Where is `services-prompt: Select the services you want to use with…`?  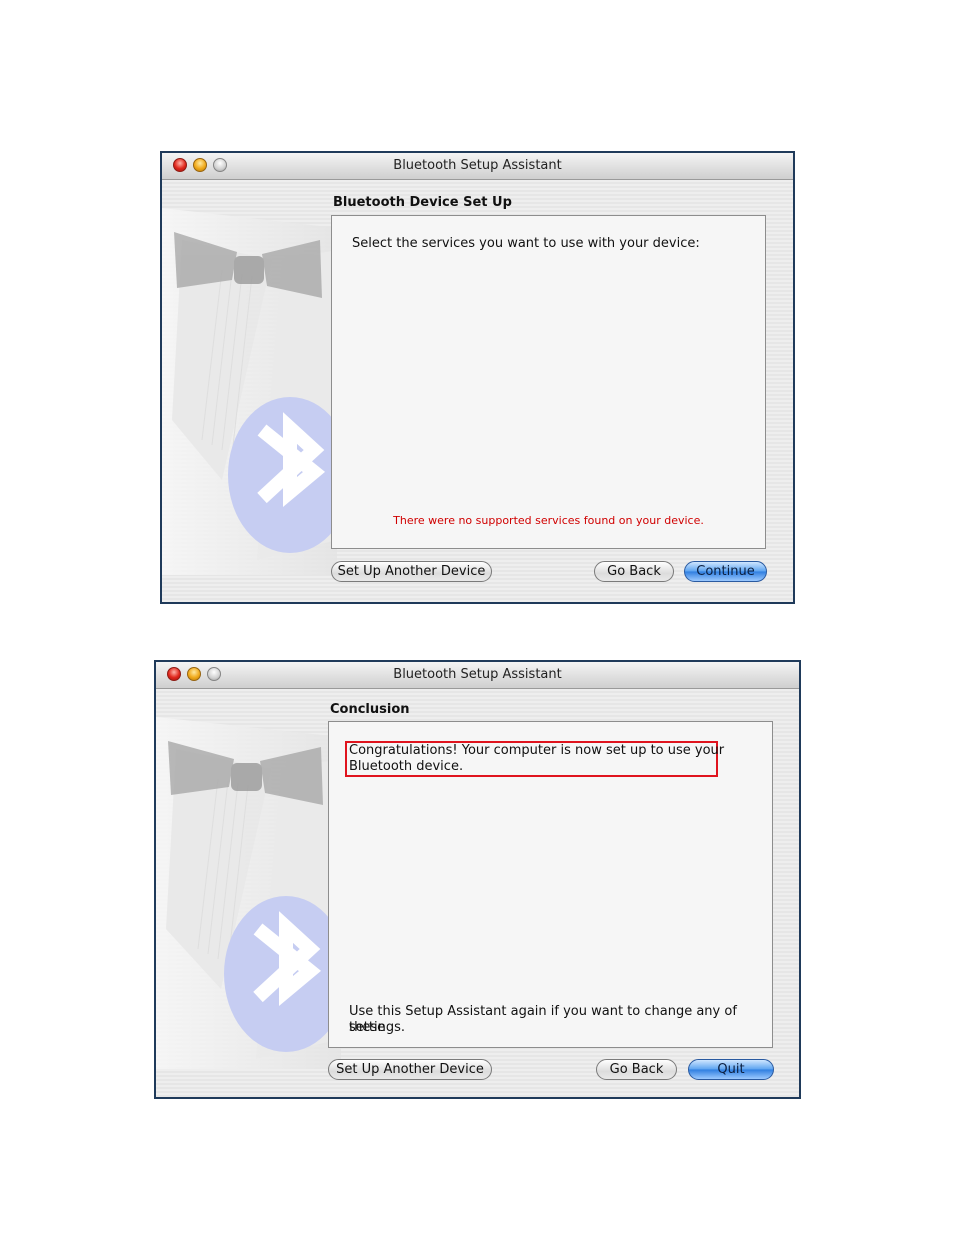
services-prompt: Select the services you want to use with… is located at coordinates (526, 243).